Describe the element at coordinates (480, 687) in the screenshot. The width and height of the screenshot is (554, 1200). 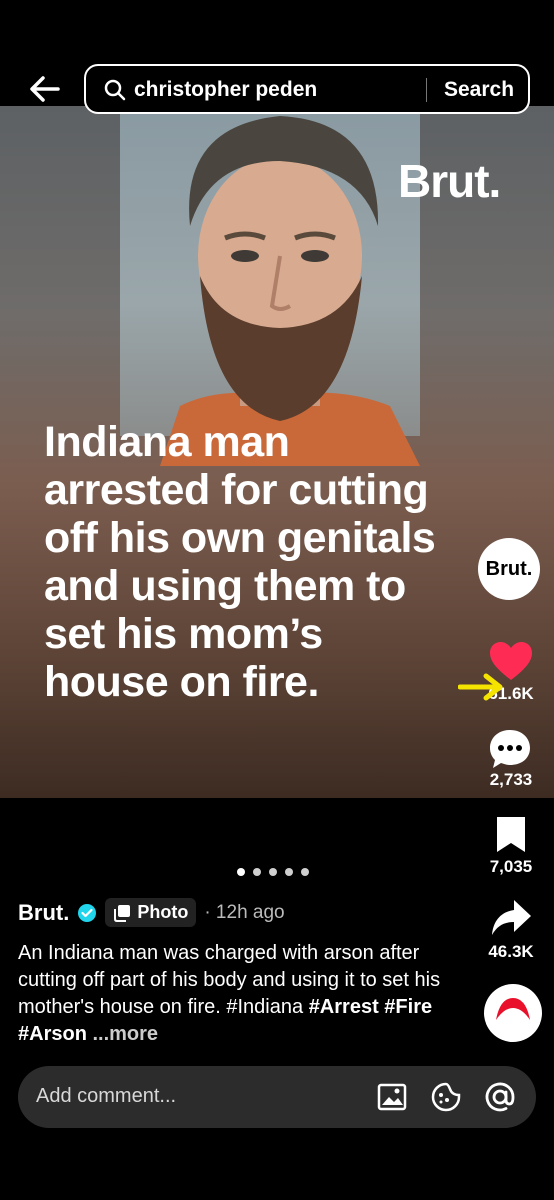
I see `arrow-annotation-icon` at that location.